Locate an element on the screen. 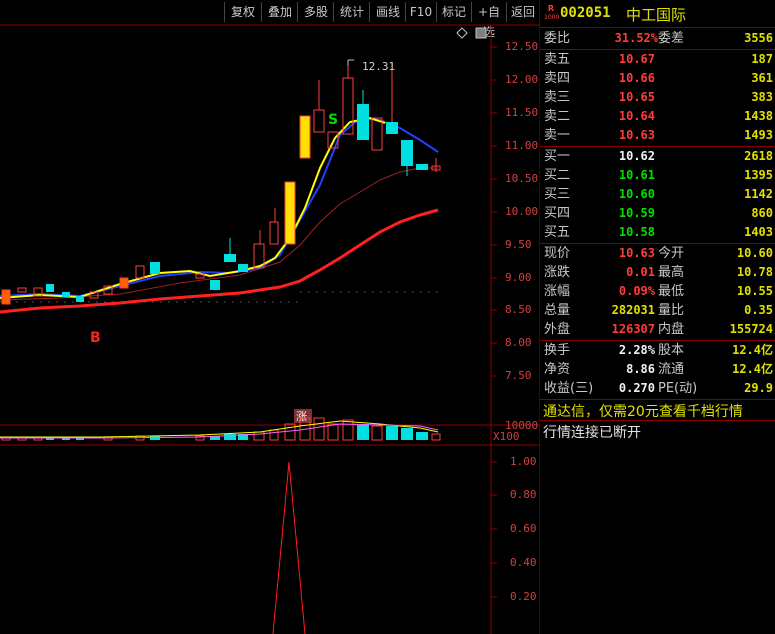  ind-tick-0-20: 0.20 is located at coordinates (523, 596).